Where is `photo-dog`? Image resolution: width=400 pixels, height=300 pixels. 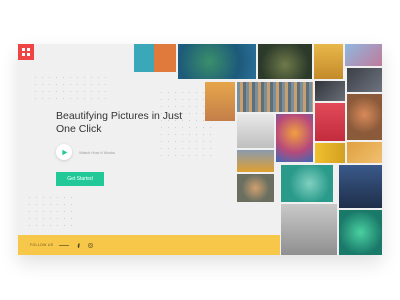 photo-dog is located at coordinates (255, 188).